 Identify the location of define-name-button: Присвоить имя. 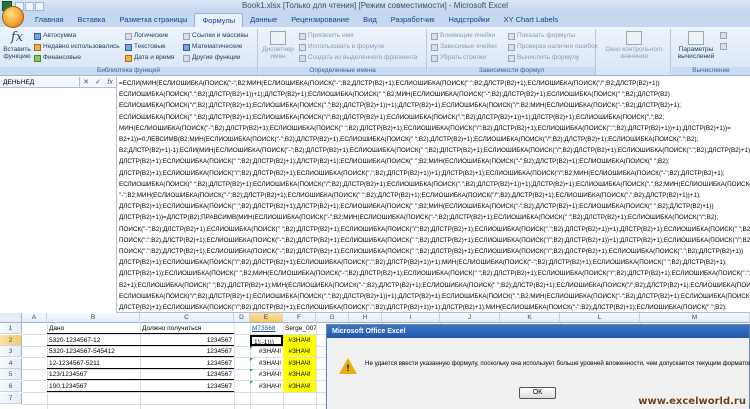
(326, 36).